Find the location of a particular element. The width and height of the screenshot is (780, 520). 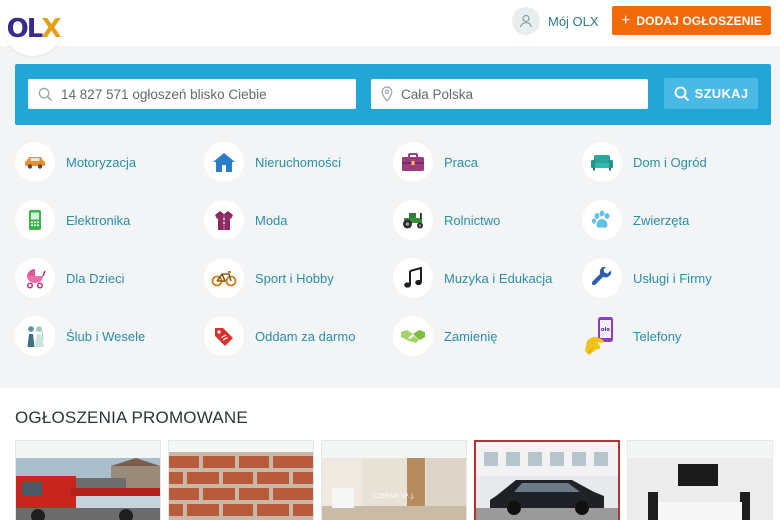

category-label: Zamienię is located at coordinates (471, 336).